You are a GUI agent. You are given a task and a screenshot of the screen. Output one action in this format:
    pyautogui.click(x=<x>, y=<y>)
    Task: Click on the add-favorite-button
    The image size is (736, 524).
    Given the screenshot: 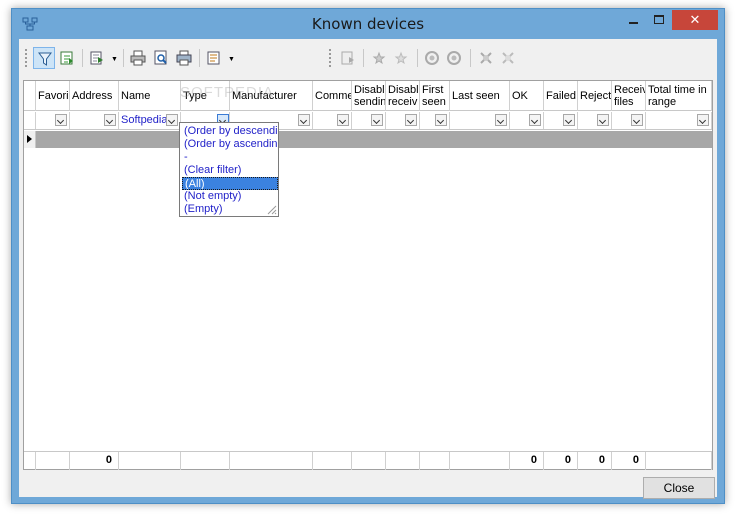 What is the action you would take?
    pyautogui.click(x=379, y=58)
    